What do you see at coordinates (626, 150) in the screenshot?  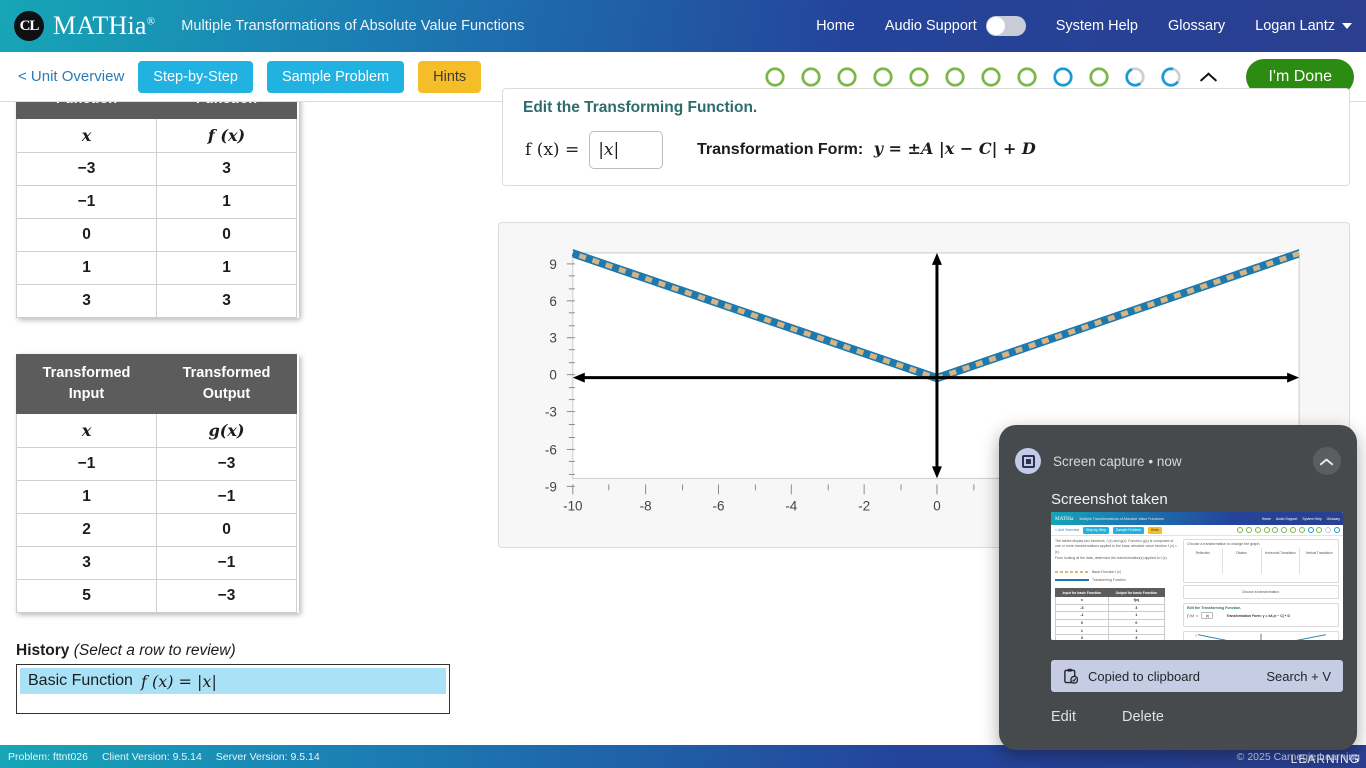 I see `function-input` at bounding box center [626, 150].